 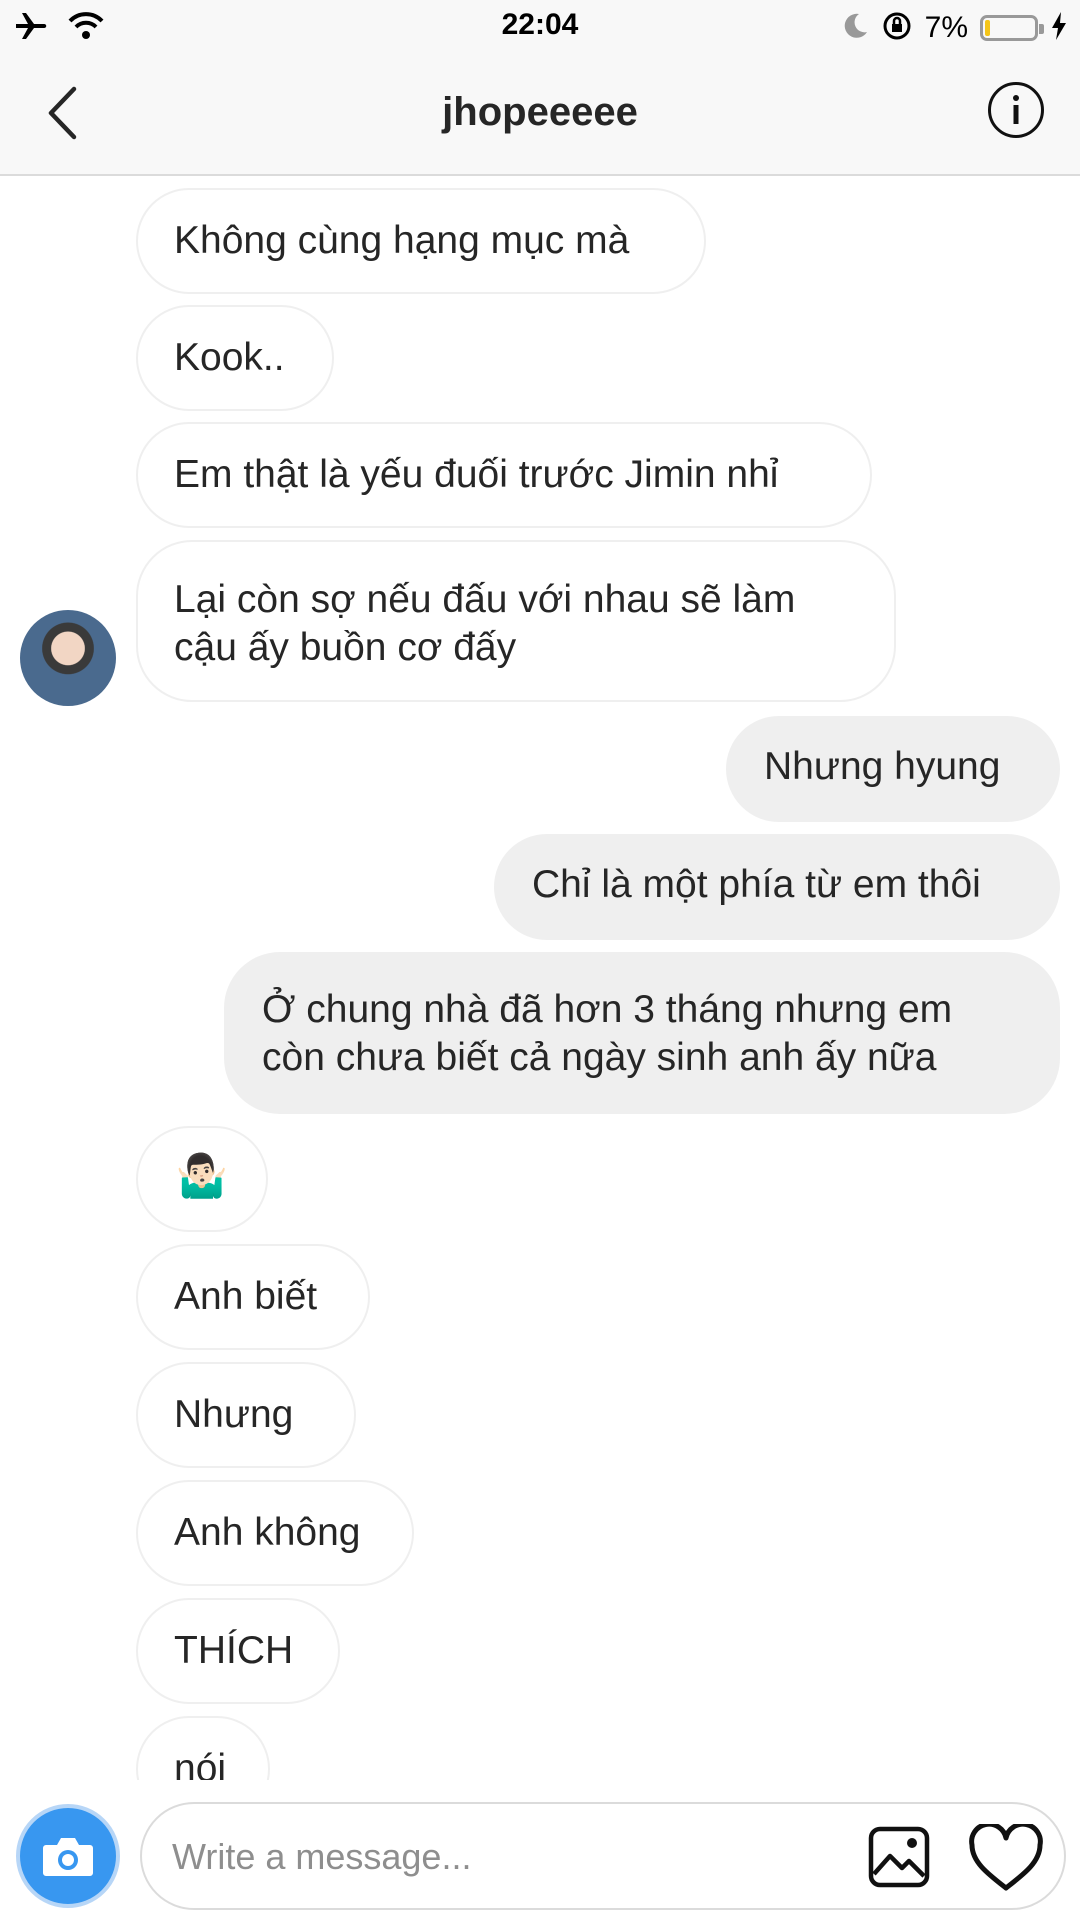 I want to click on chat-header: jhopeeeee, so click(x=540, y=115).